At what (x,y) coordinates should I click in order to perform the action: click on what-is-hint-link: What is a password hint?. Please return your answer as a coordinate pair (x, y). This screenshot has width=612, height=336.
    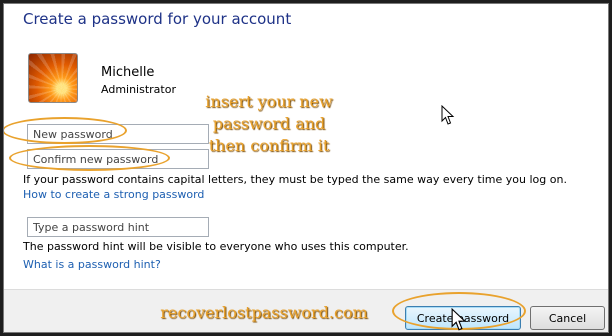
    Looking at the image, I should click on (92, 264).